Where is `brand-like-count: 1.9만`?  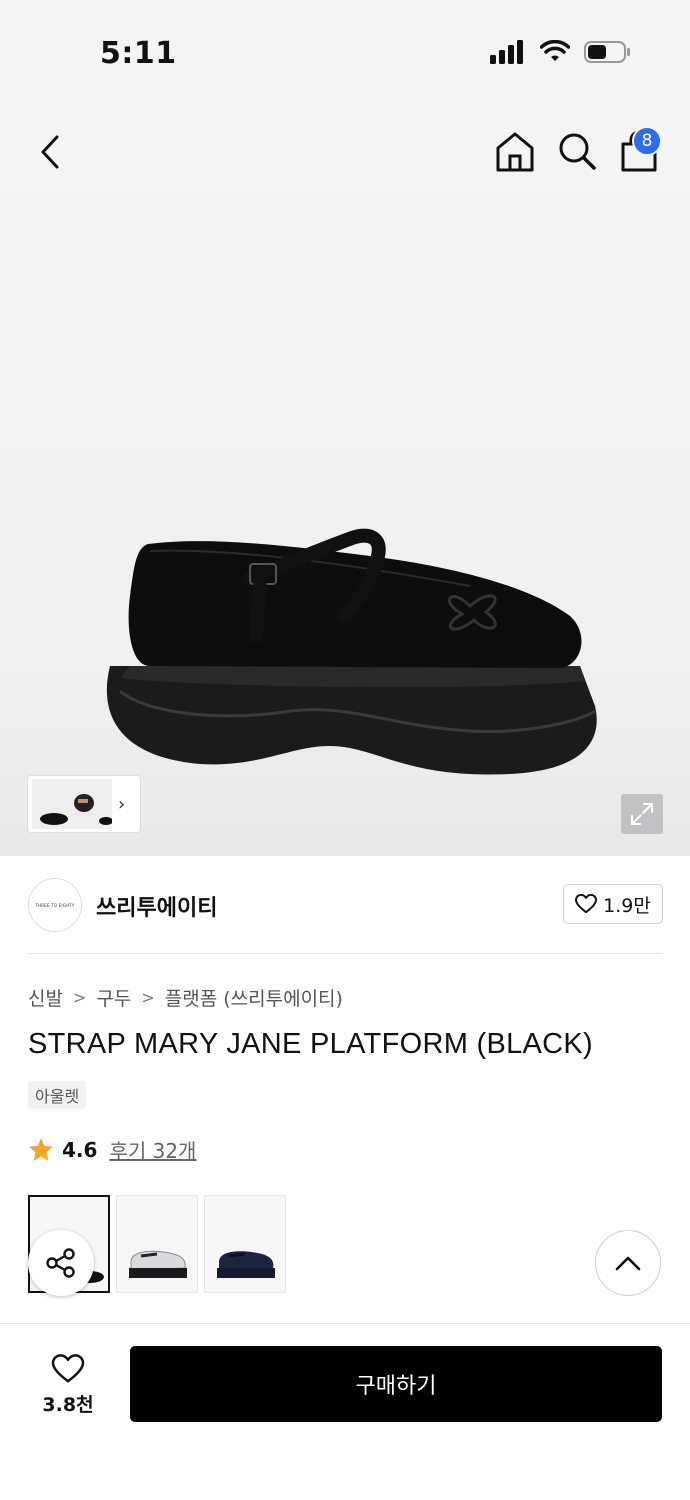
brand-like-count: 1.9만 is located at coordinates (627, 905).